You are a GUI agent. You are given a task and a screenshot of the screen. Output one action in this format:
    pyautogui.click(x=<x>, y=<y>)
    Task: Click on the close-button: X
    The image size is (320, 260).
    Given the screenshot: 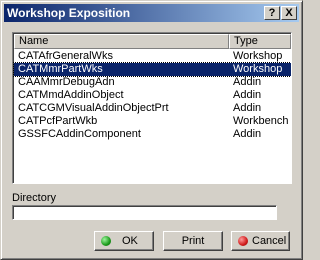 What is the action you would take?
    pyautogui.click(x=289, y=13)
    